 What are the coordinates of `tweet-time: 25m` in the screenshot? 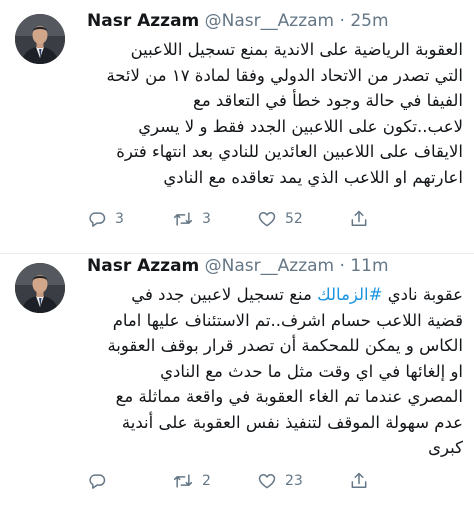 It's located at (369, 21).